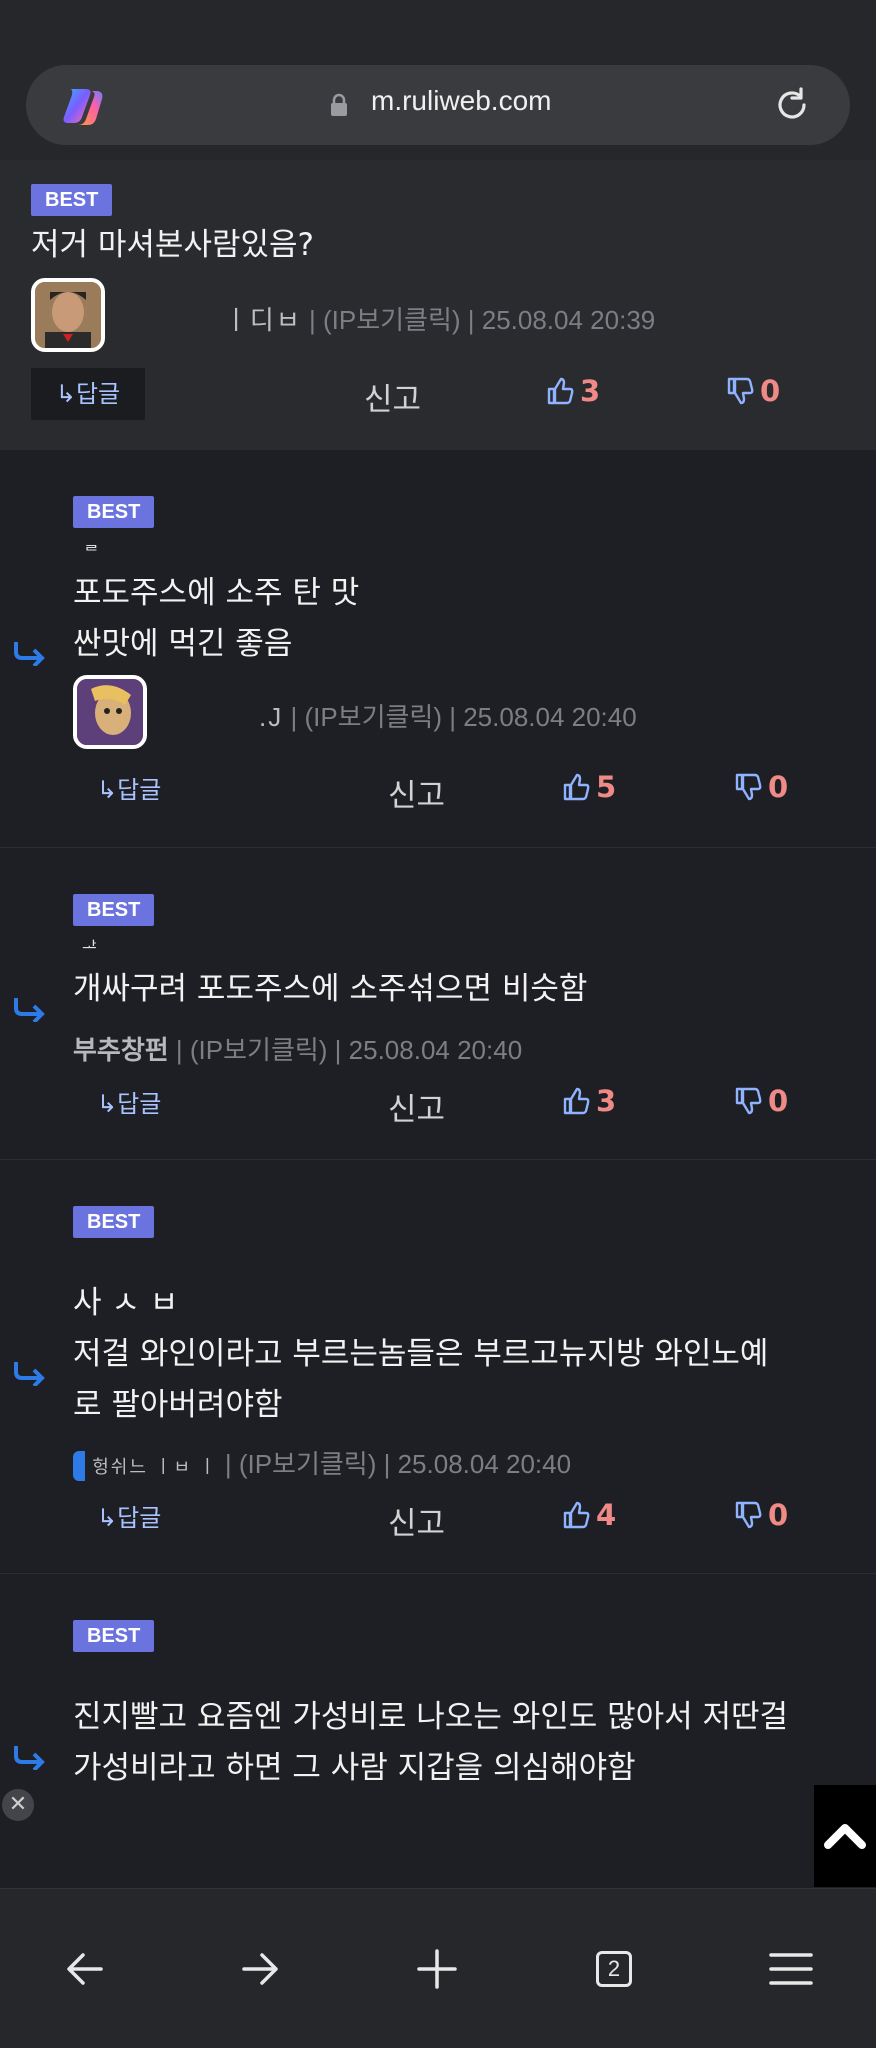 Image resolution: width=876 pixels, height=2048 pixels. What do you see at coordinates (91, 551) in the screenshot?
I see `hidden-label: ᄅ` at bounding box center [91, 551].